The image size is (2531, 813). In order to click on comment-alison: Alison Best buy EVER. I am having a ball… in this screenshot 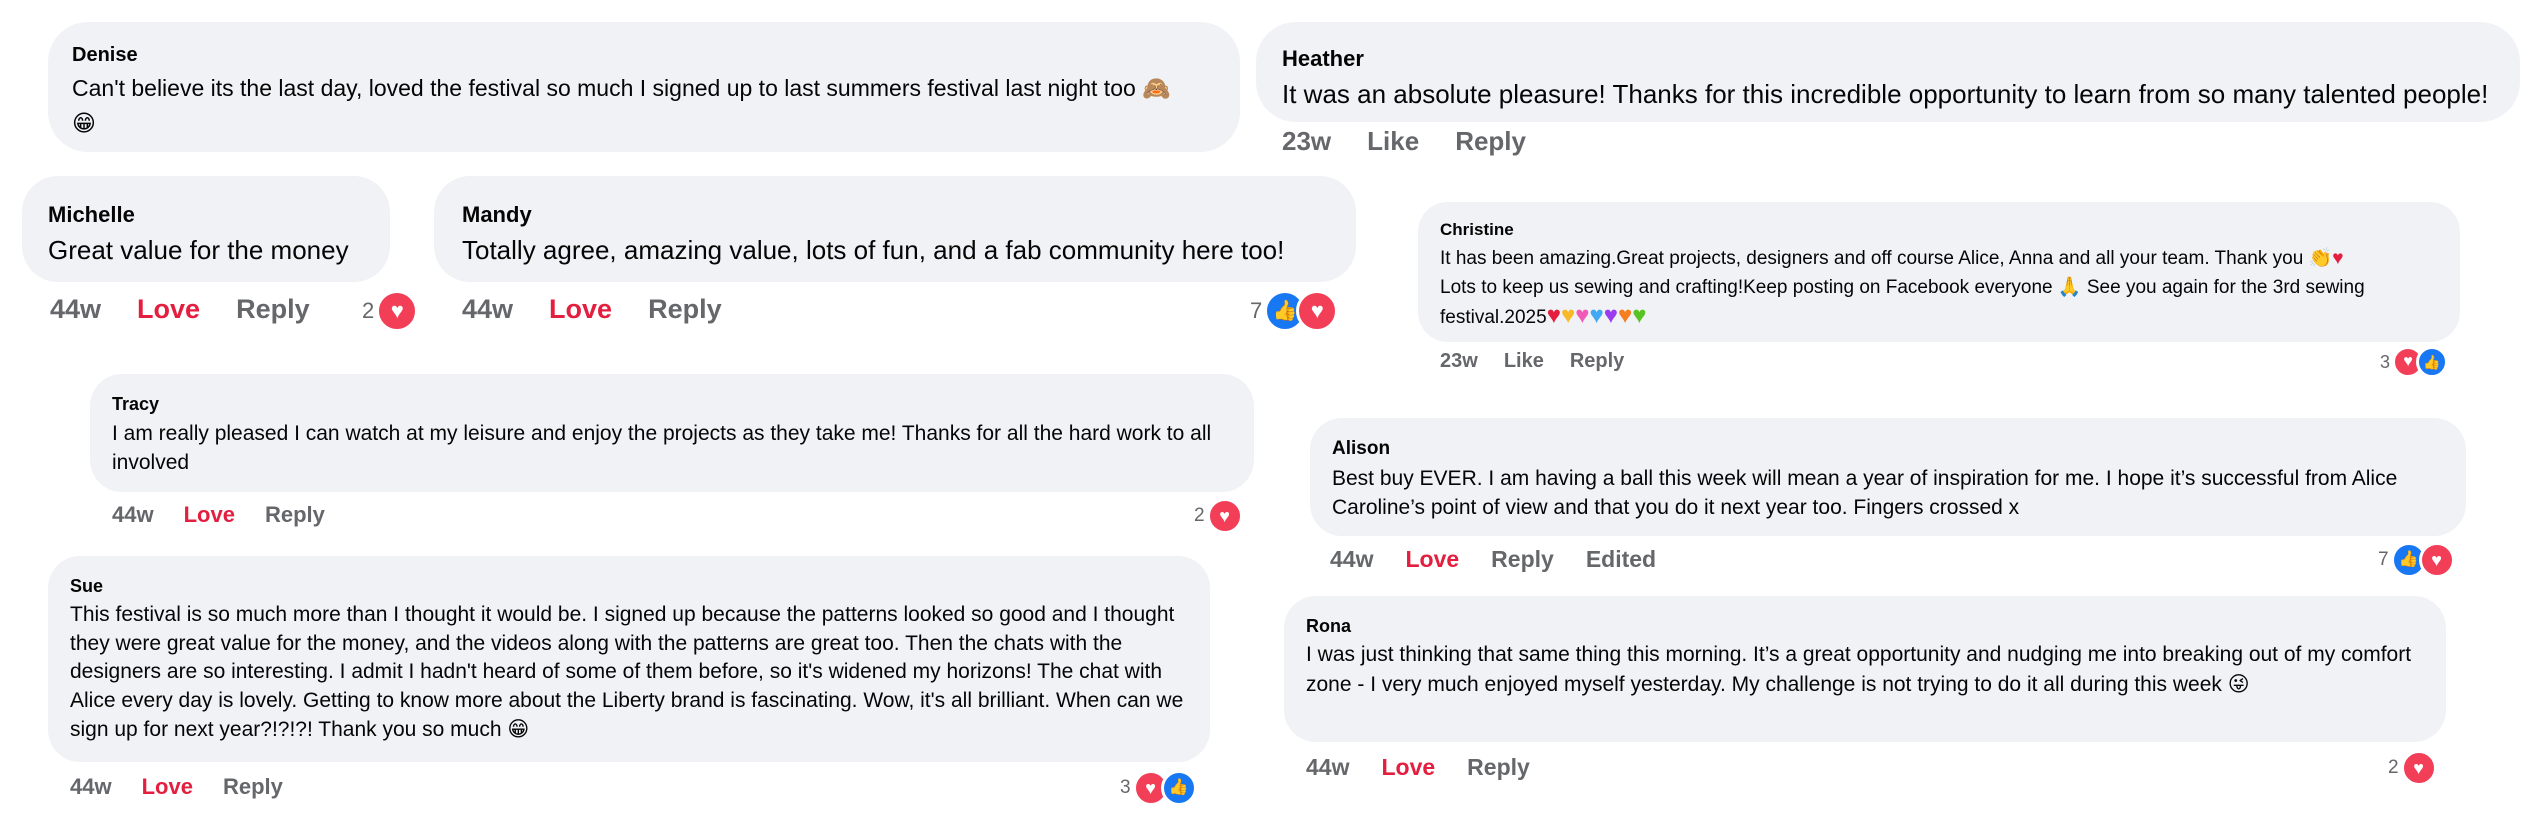, I will do `click(1888, 477)`.